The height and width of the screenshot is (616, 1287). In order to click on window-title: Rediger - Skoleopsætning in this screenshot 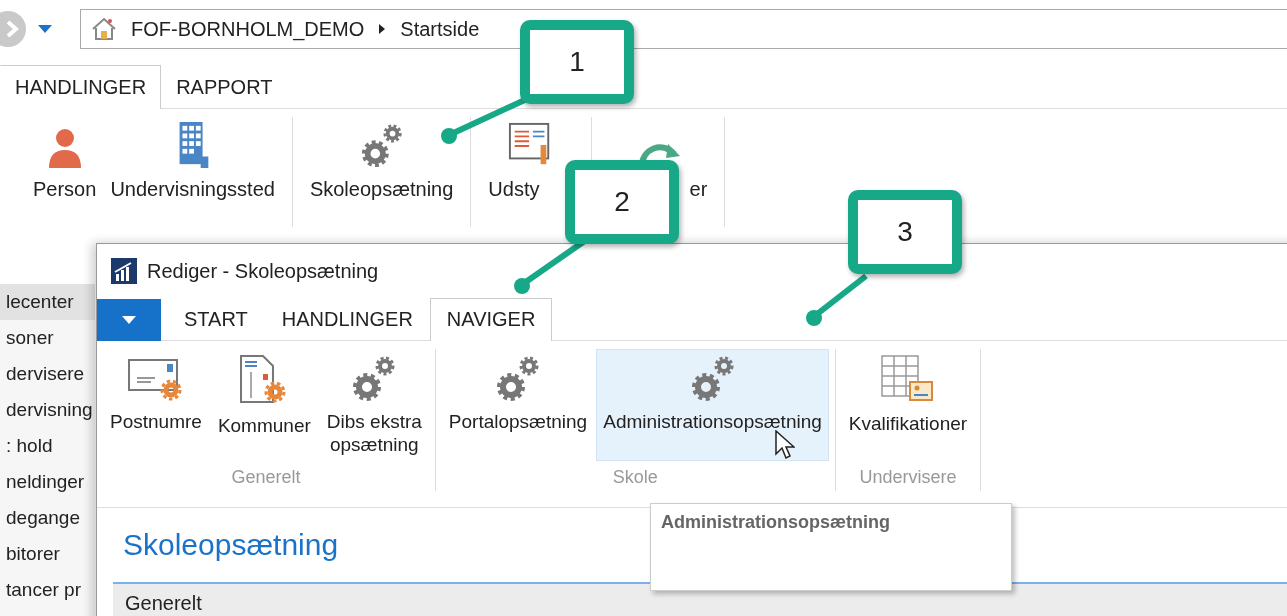, I will do `click(263, 271)`.